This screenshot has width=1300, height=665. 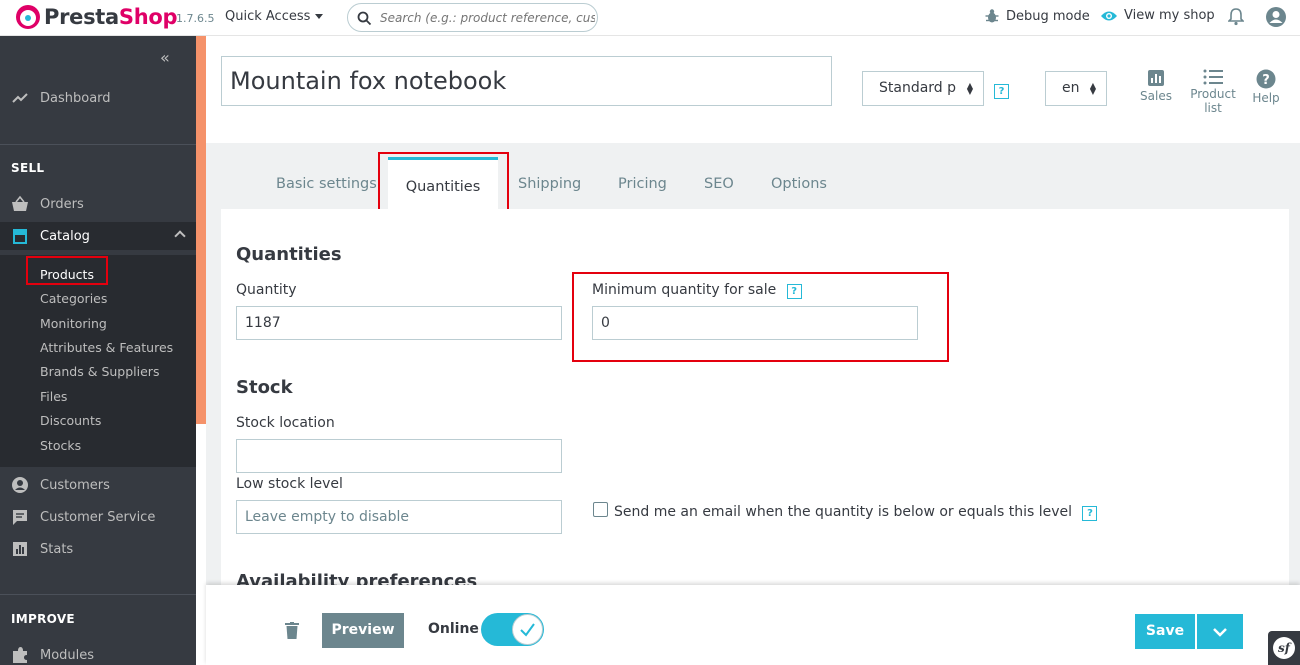 I want to click on bug-icon, so click(x=992, y=16).